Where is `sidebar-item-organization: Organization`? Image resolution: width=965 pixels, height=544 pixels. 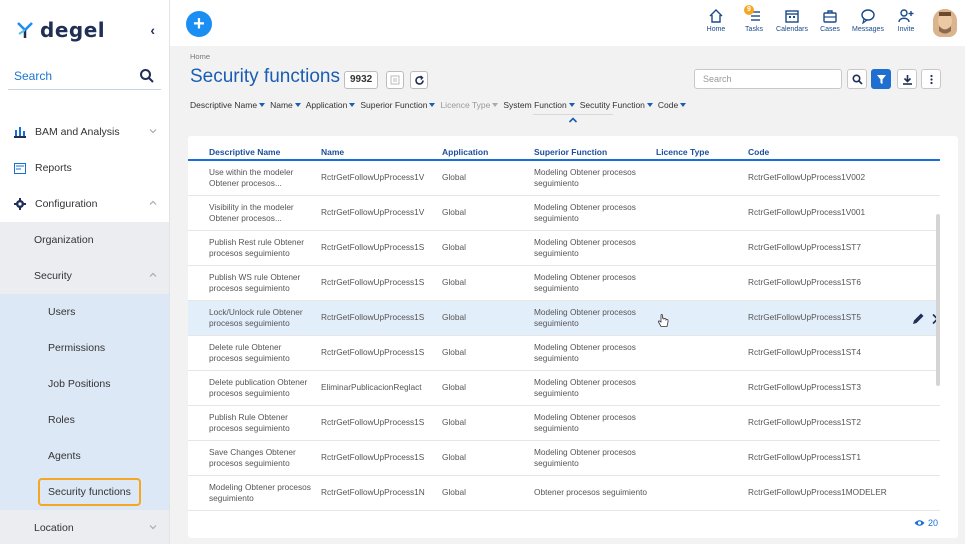
sidebar-item-organization: Organization is located at coordinates (84, 240).